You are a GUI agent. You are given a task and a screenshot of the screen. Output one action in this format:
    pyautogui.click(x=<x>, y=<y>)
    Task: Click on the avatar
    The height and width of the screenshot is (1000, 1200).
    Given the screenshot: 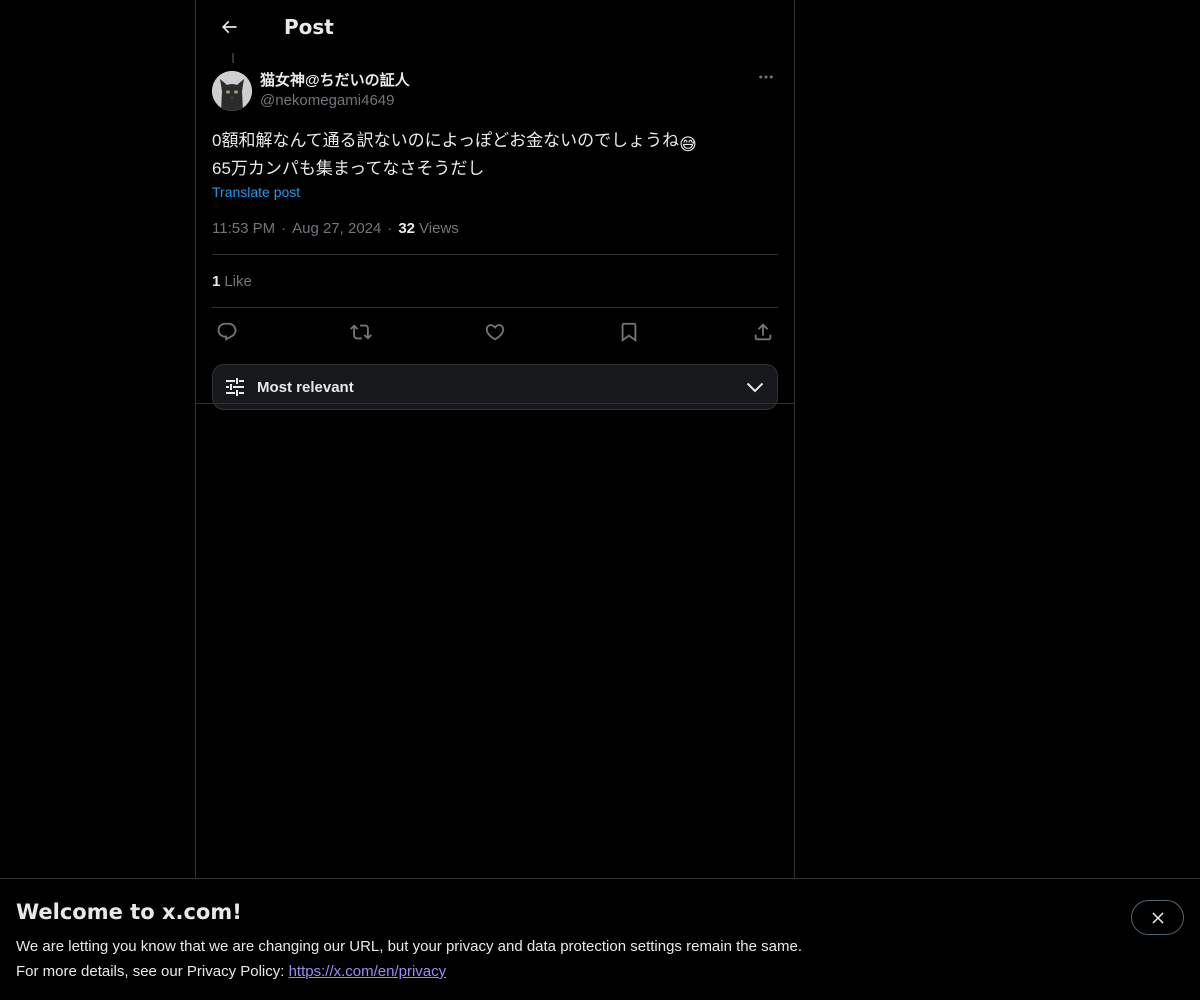 What is the action you would take?
    pyautogui.click(x=232, y=91)
    